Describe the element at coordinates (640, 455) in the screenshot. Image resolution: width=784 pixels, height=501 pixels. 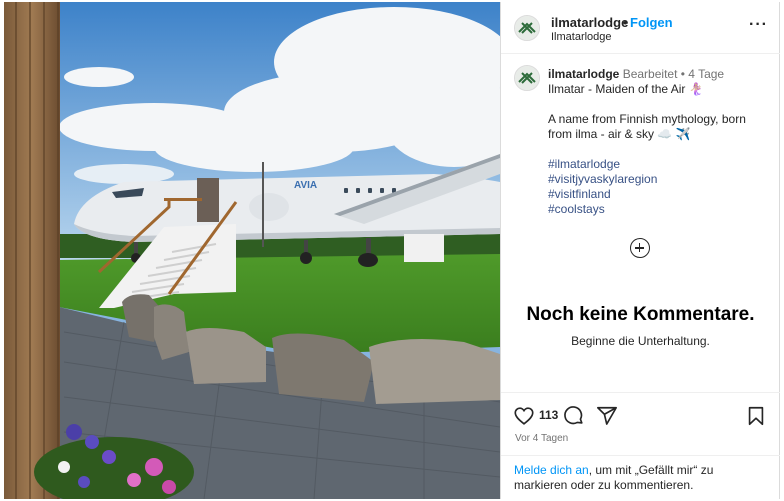
I see `divider` at that location.